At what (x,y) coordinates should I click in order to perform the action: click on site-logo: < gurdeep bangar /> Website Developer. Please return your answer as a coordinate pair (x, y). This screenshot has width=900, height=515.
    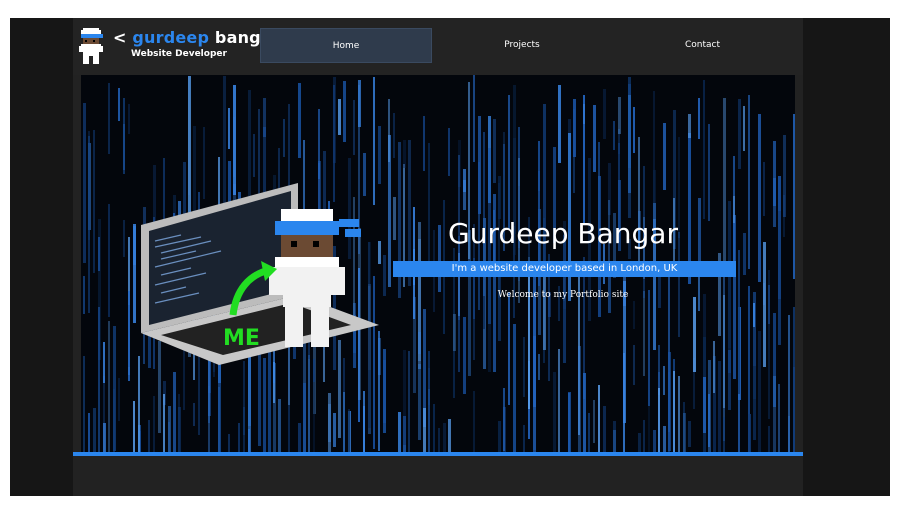
    Looking at the image, I should click on (192, 47).